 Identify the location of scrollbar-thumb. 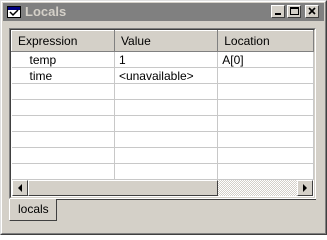
(123, 188).